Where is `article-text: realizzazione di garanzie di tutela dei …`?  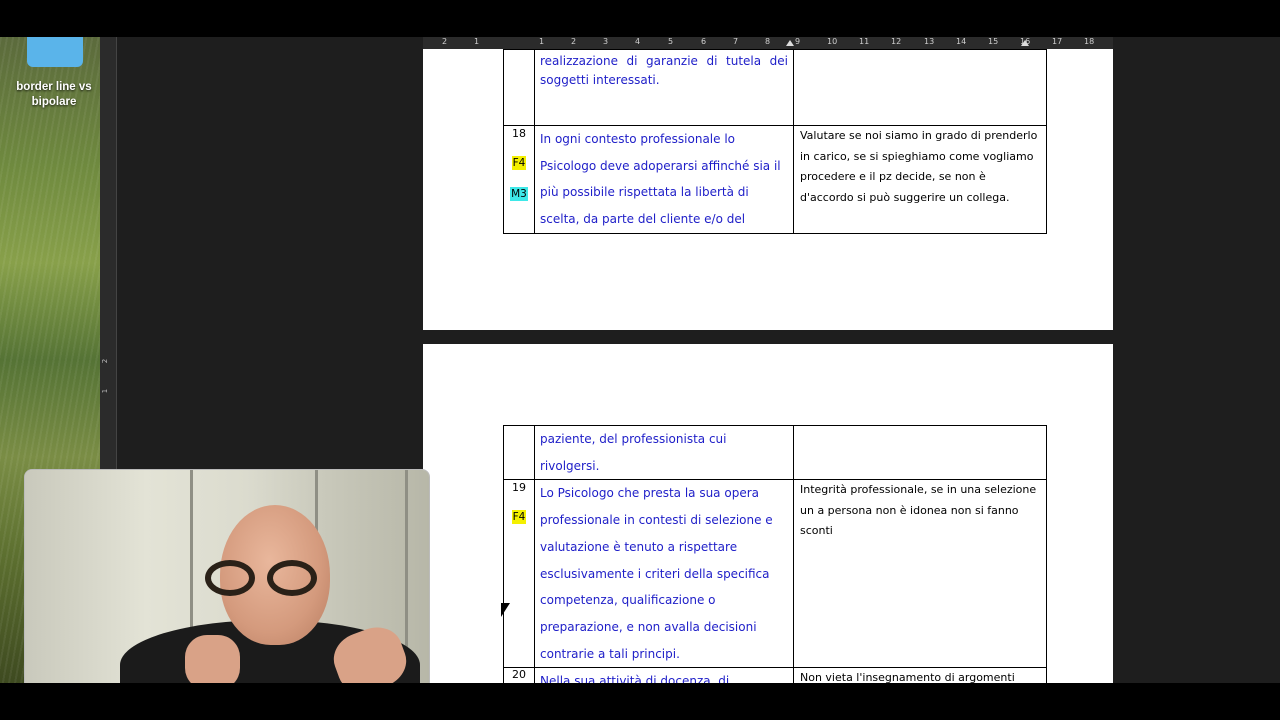 article-text: realizzazione di garanzie di tutela dei … is located at coordinates (664, 70).